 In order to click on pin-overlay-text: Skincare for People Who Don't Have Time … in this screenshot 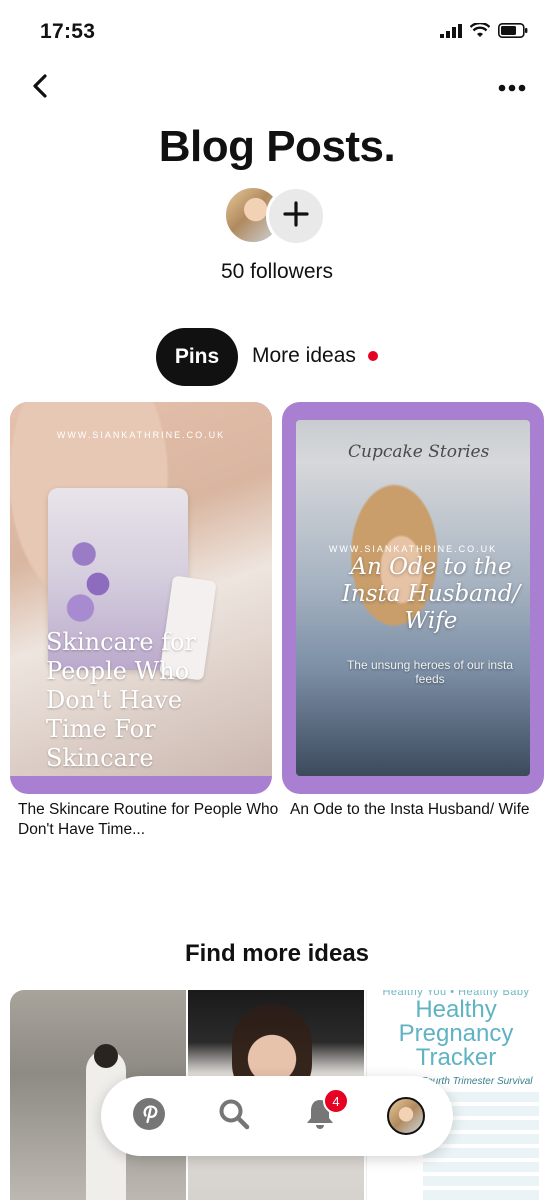, I will do `click(121, 700)`.